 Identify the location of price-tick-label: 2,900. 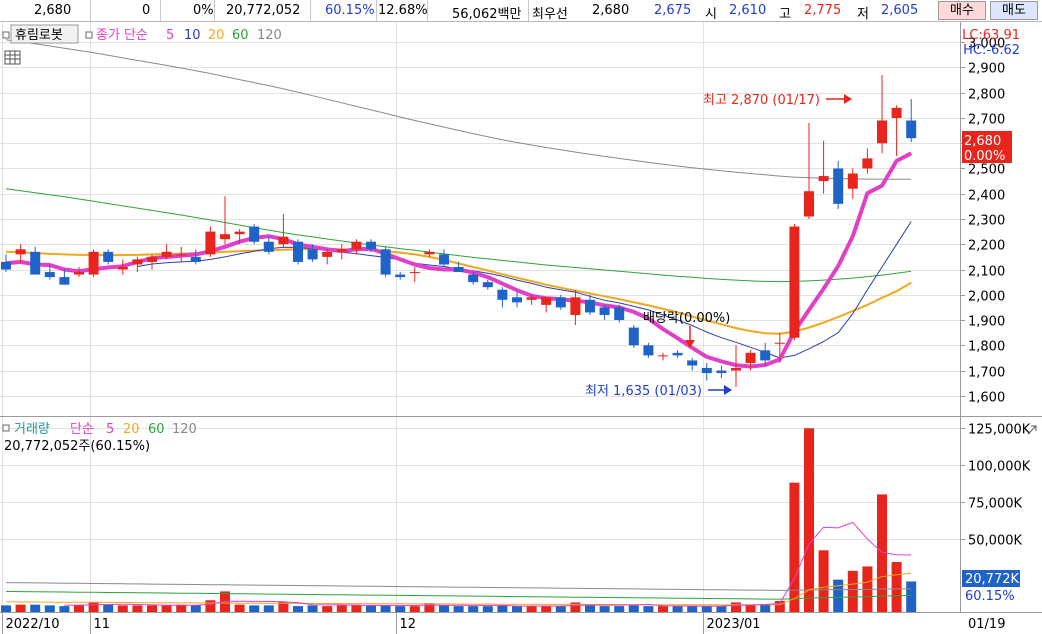
(986, 69).